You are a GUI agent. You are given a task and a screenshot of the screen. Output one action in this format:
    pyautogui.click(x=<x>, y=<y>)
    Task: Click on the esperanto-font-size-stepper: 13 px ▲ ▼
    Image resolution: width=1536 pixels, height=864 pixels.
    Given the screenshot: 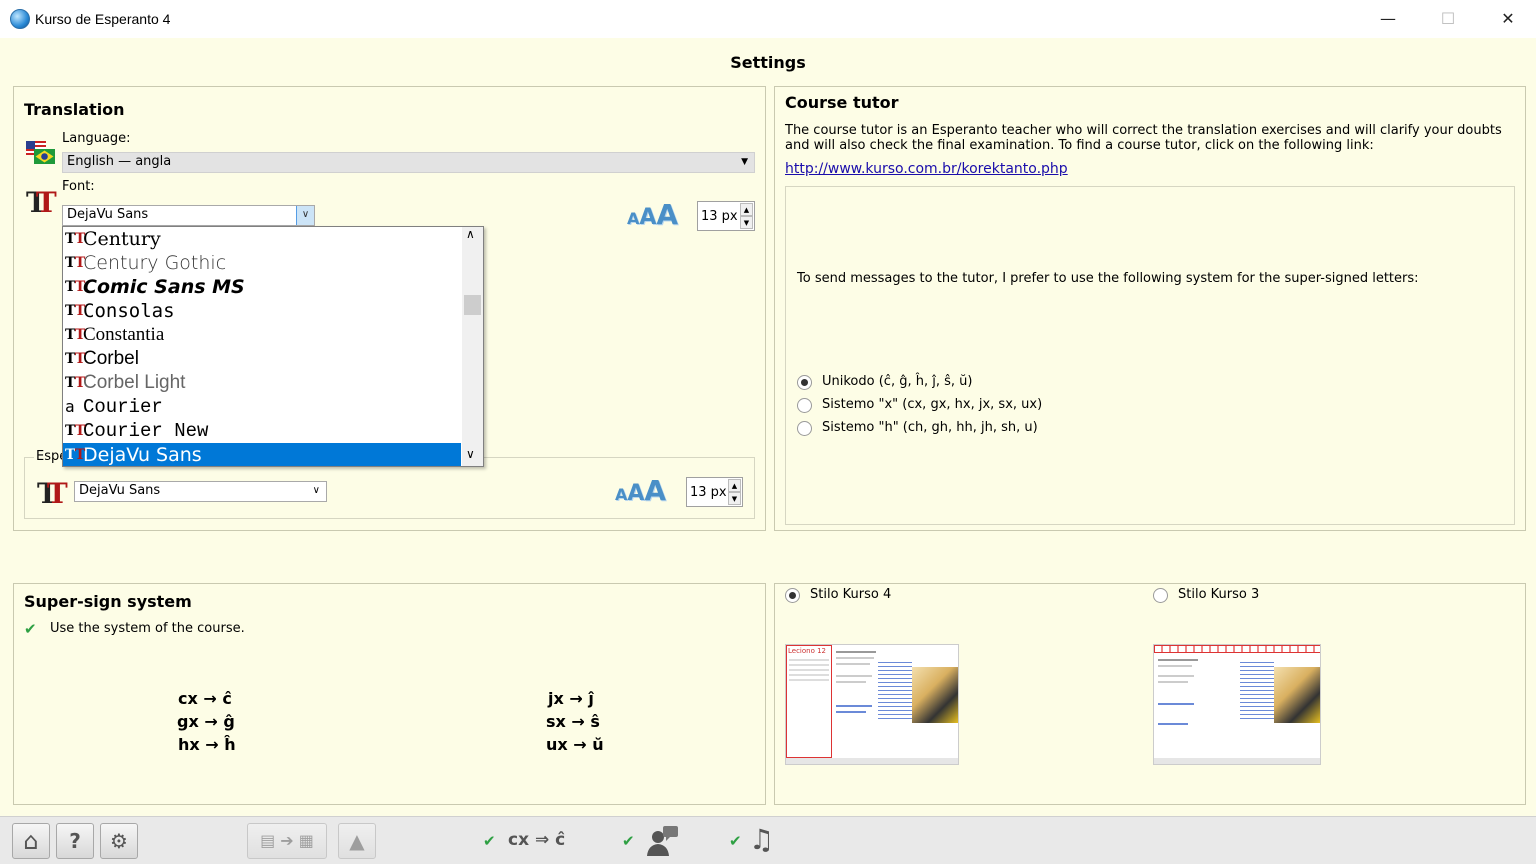 What is the action you would take?
    pyautogui.click(x=714, y=492)
    